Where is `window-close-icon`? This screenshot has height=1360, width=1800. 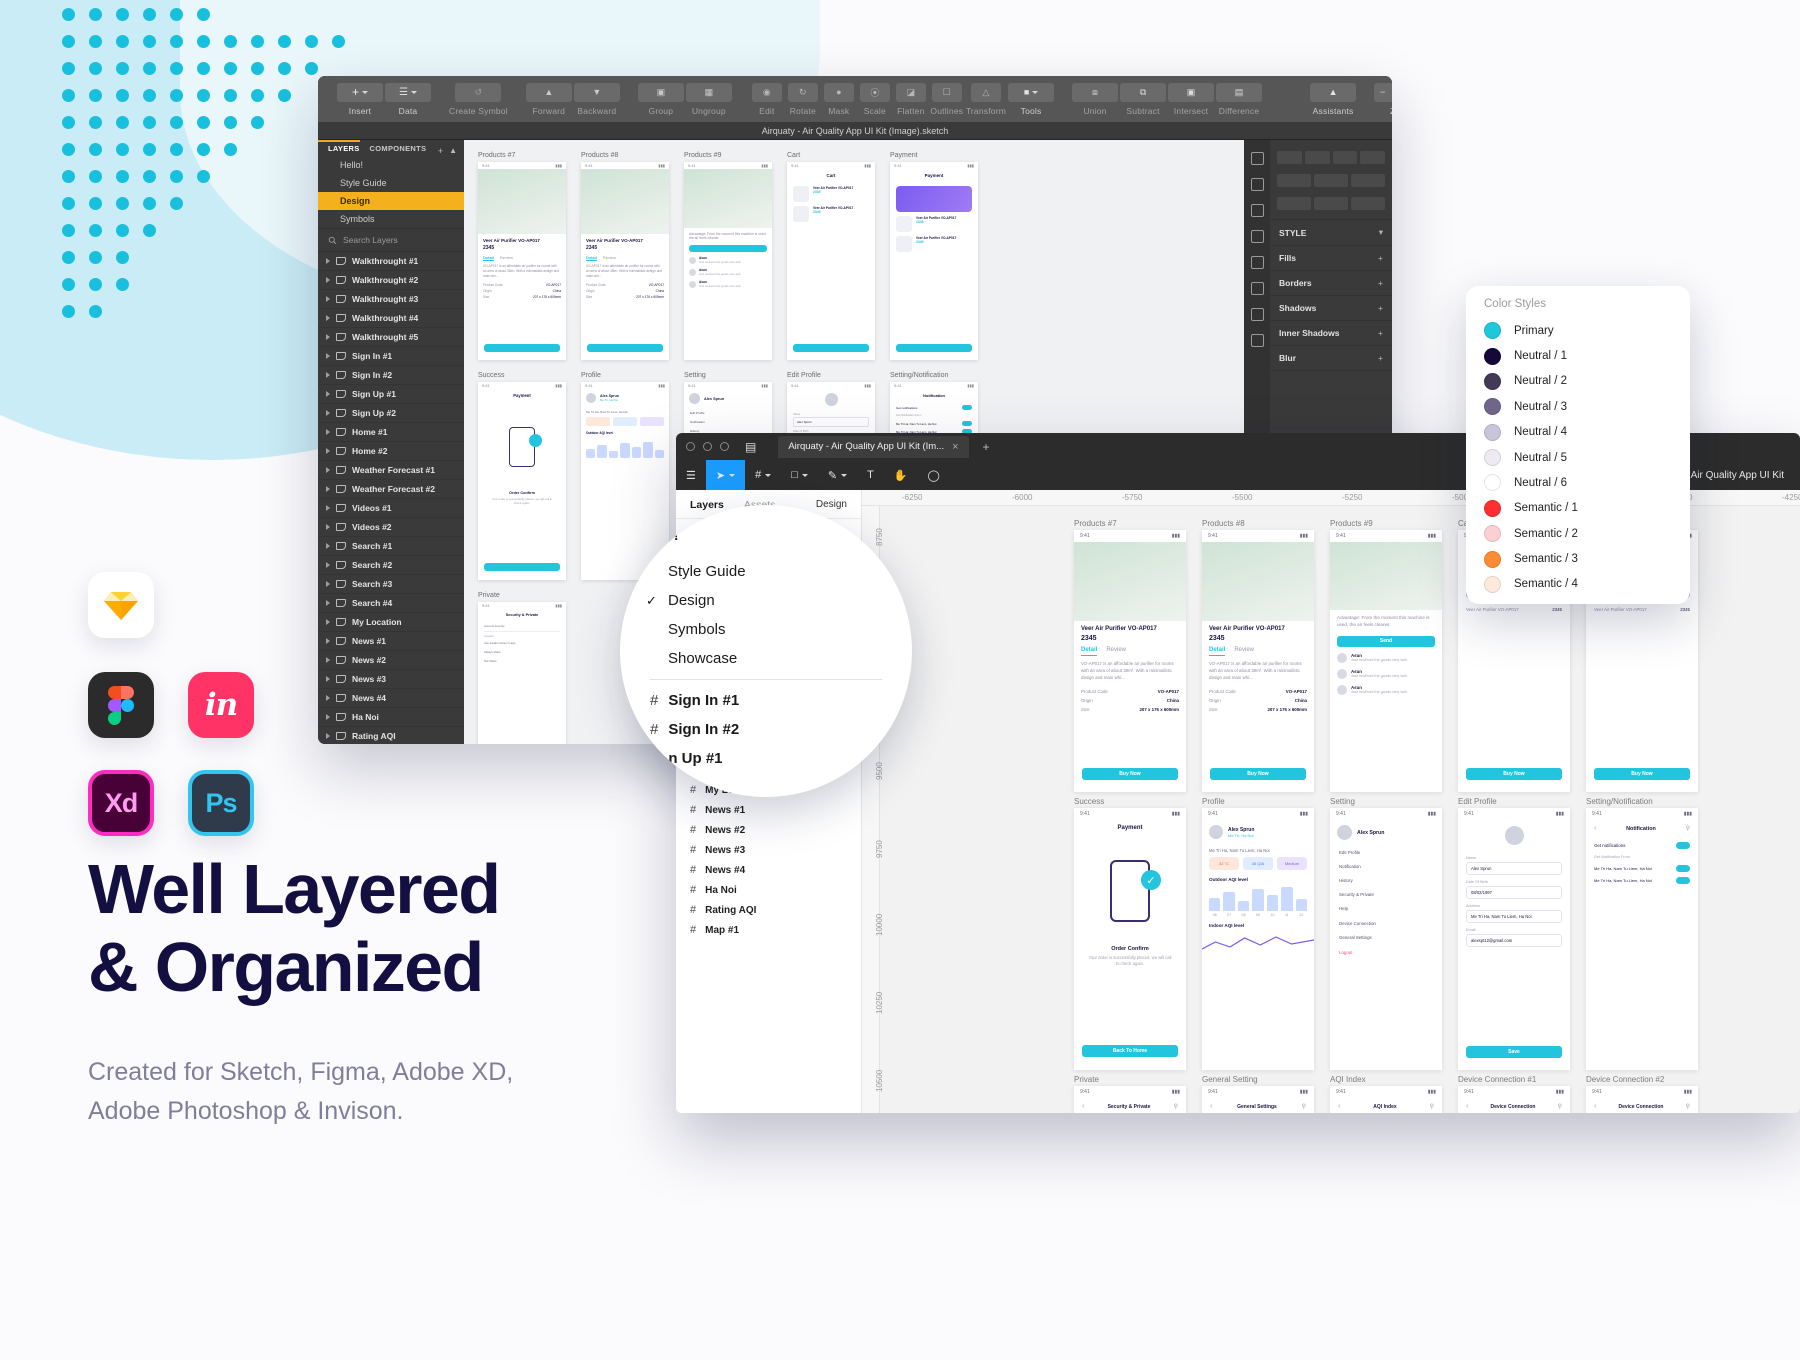 window-close-icon is located at coordinates (690, 446).